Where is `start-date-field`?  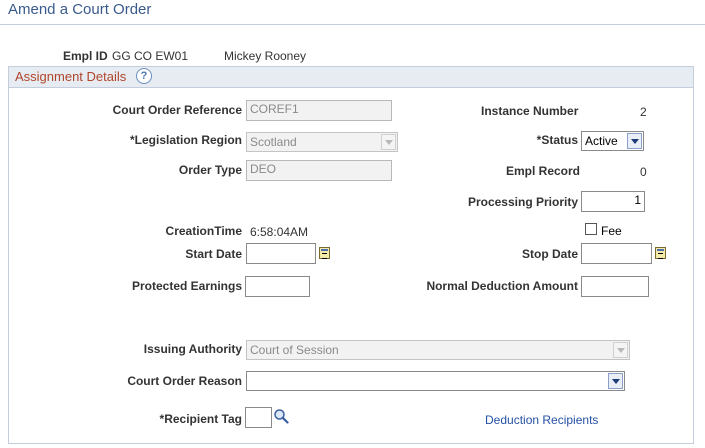 start-date-field is located at coordinates (281, 253).